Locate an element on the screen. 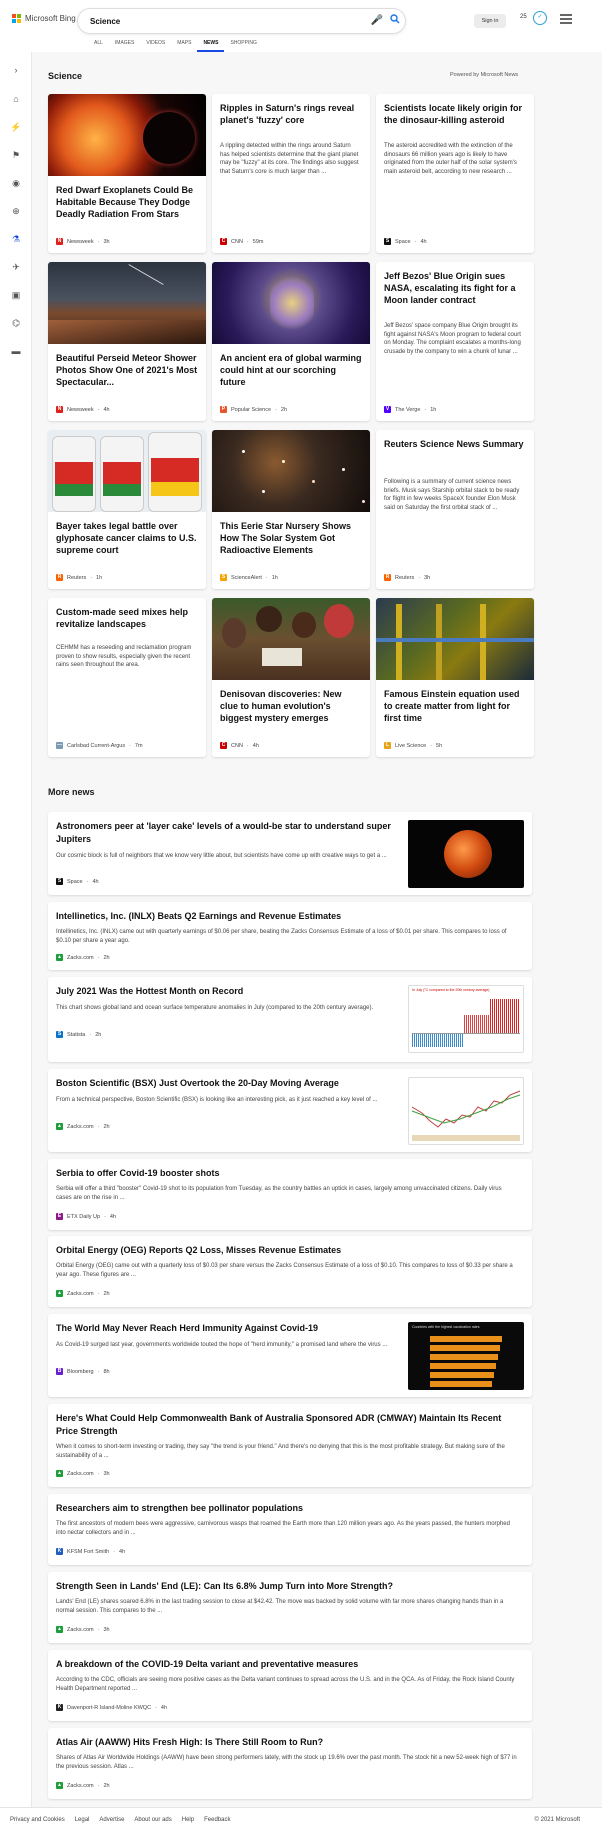 The height and width of the screenshot is (1833, 602). science-icon: ⚗ is located at coordinates (16, 239).